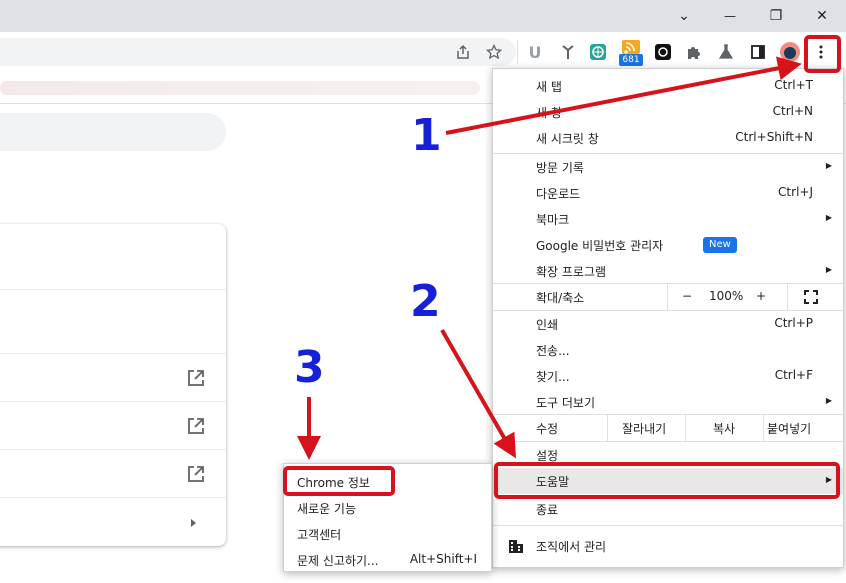 Image resolution: width=846 pixels, height=583 pixels. What do you see at coordinates (327, 509) in the screenshot?
I see `submenu-item-label: 새로운 기능` at bounding box center [327, 509].